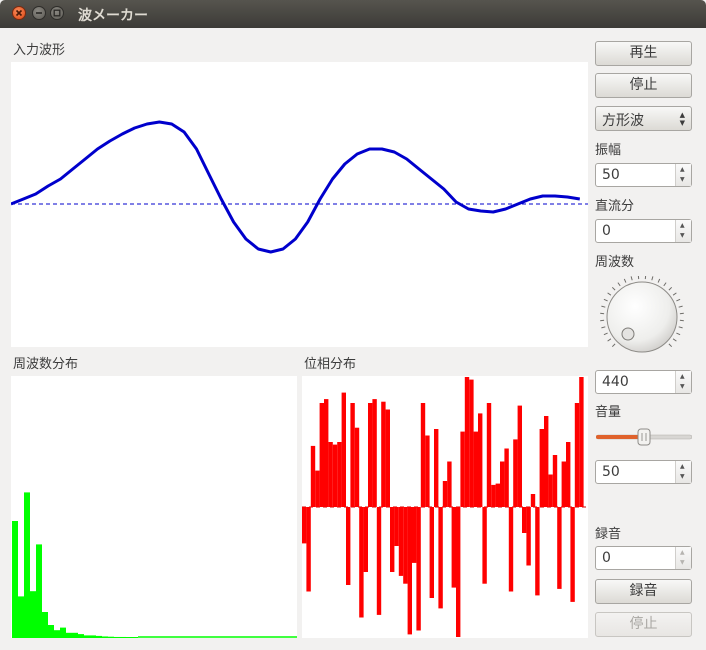 The width and height of the screenshot is (706, 650). I want to click on slider-handle, so click(644, 437).